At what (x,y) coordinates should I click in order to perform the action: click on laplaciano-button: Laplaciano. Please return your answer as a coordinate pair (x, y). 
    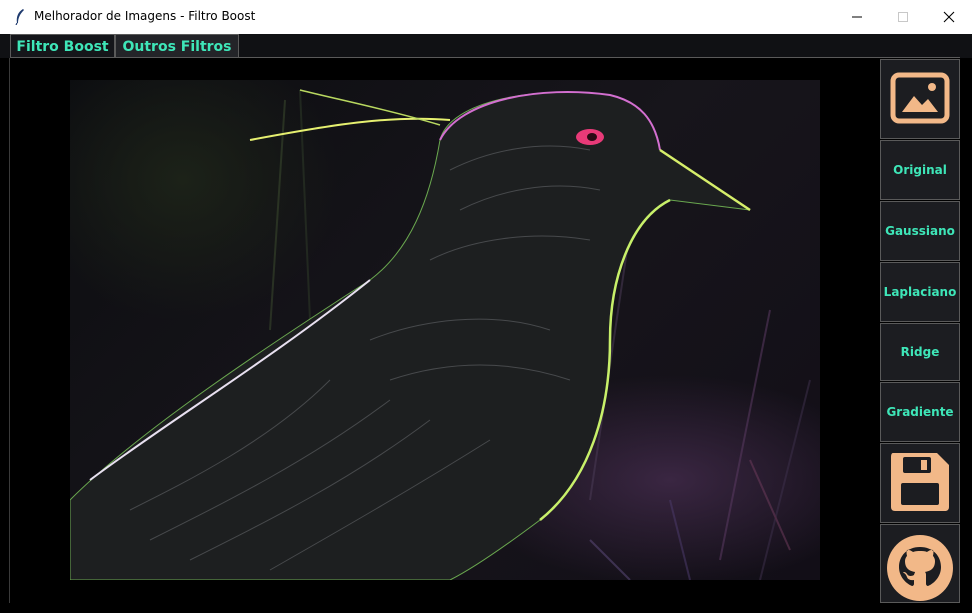
    Looking at the image, I should click on (920, 292).